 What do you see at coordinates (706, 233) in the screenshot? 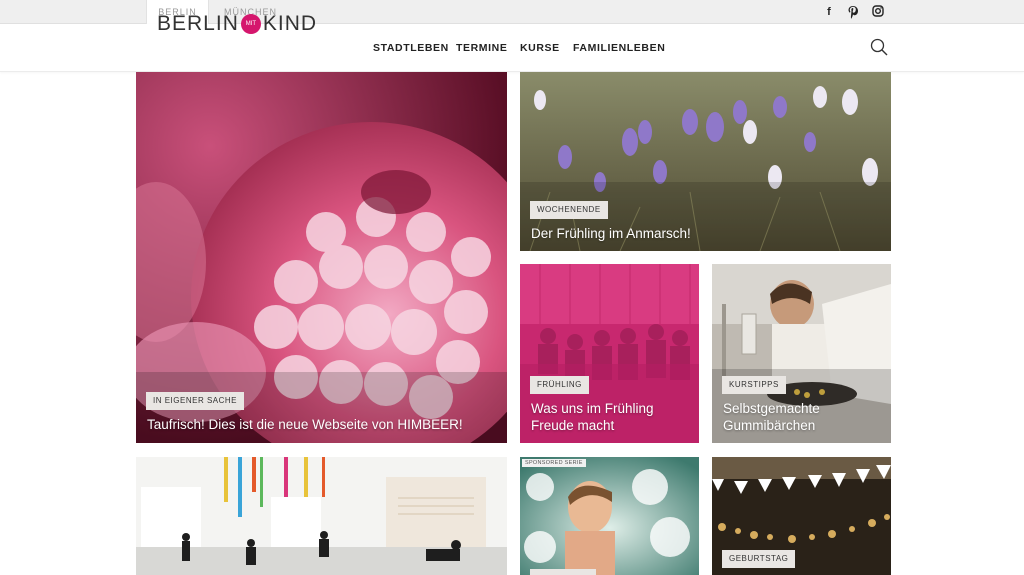
I see `article-title: Der Frühling im Anmarsch!` at bounding box center [706, 233].